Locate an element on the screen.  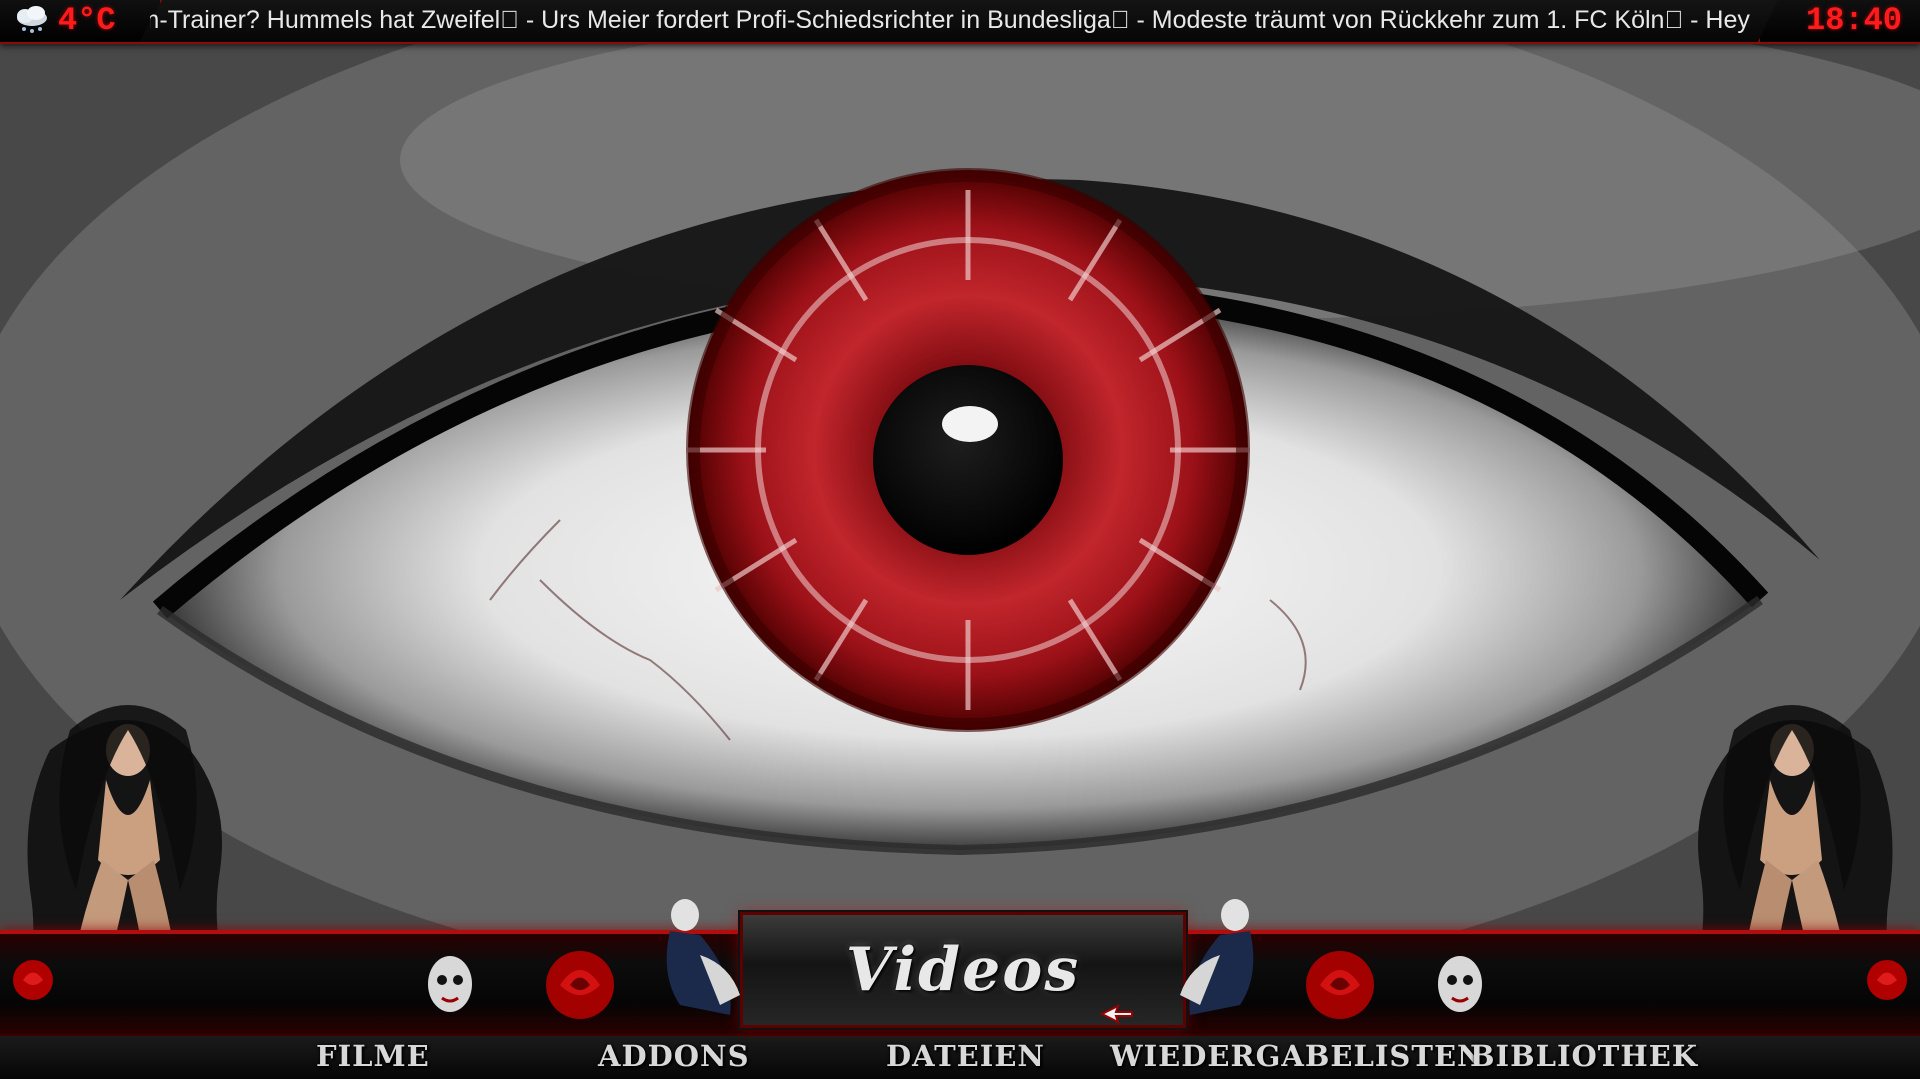
weather-widget: 4°C is located at coordinates (81, 21).